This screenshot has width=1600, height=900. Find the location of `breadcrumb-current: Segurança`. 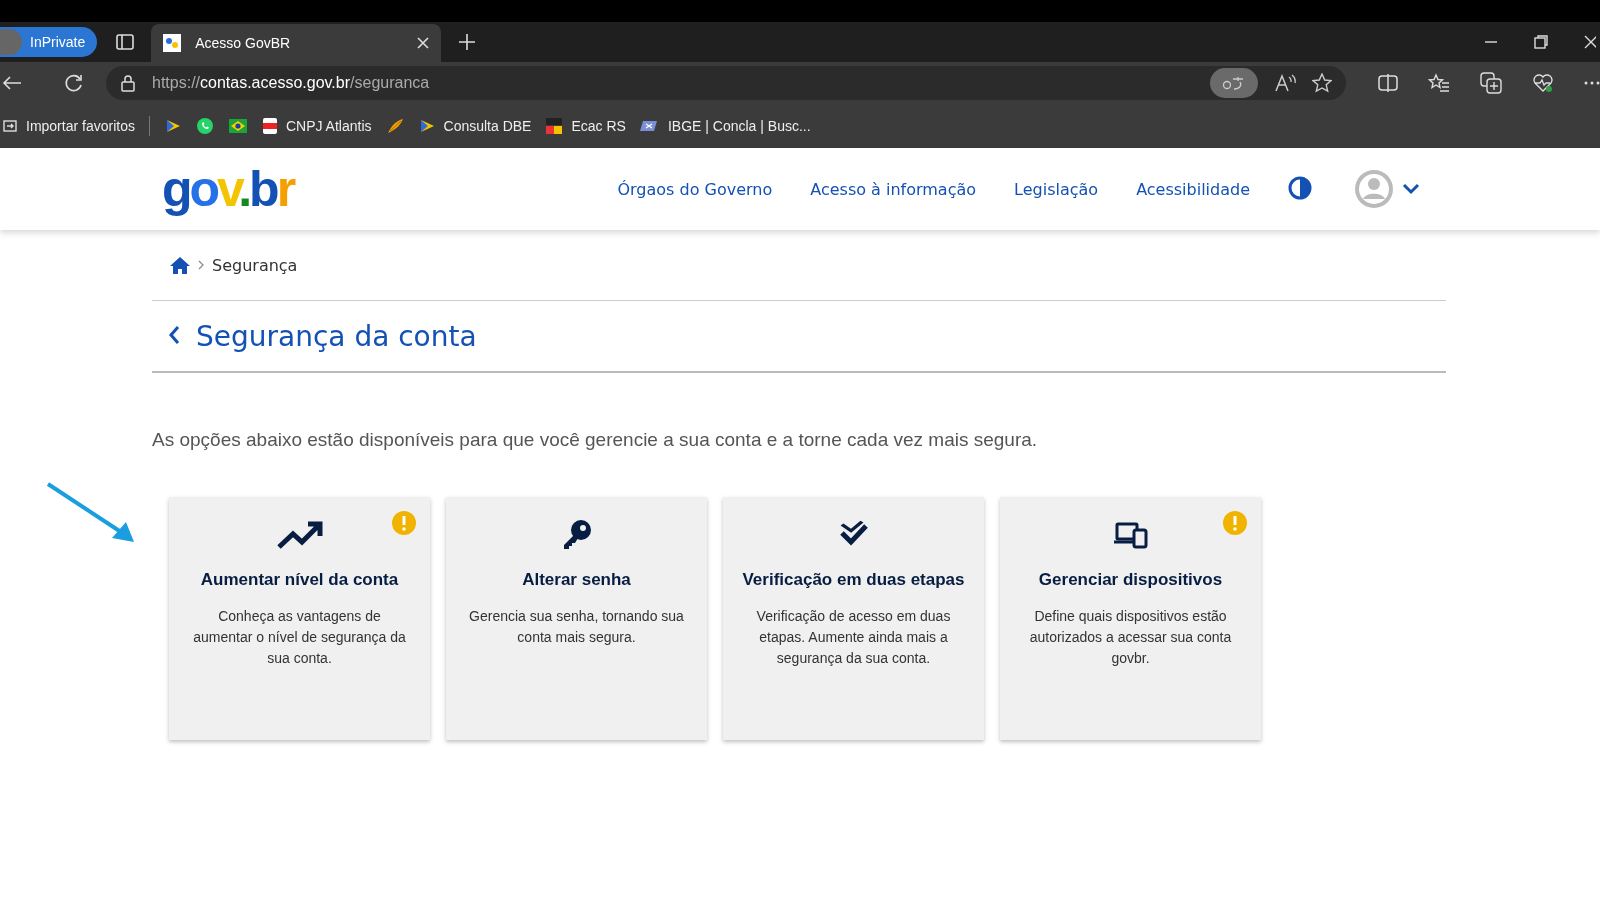

breadcrumb-current: Segurança is located at coordinates (255, 265).